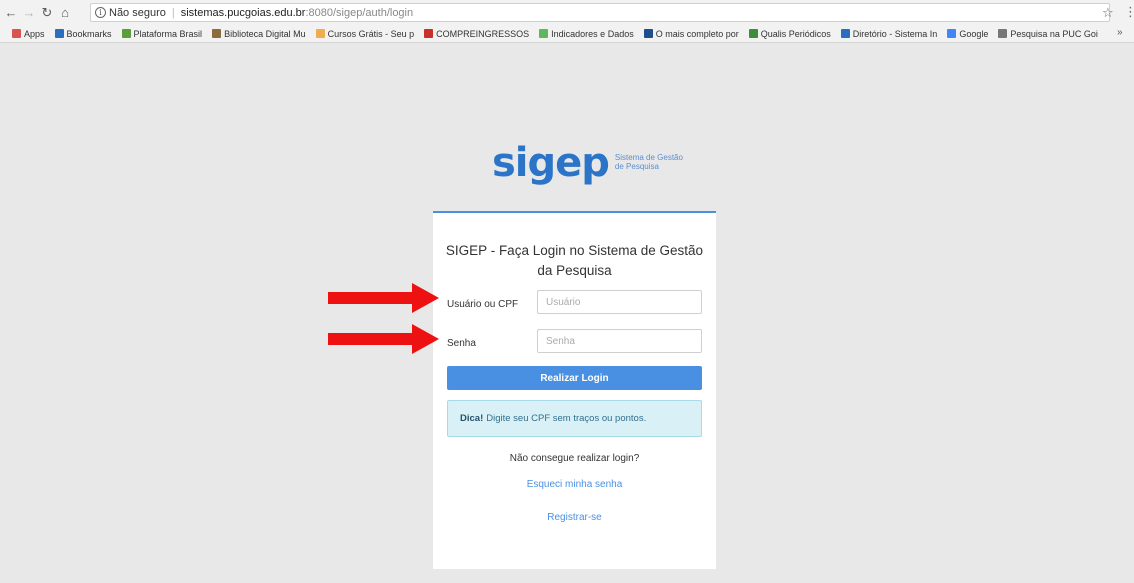 The height and width of the screenshot is (583, 1134). I want to click on bookmark-label: Plataforma Brasil, so click(168, 33).